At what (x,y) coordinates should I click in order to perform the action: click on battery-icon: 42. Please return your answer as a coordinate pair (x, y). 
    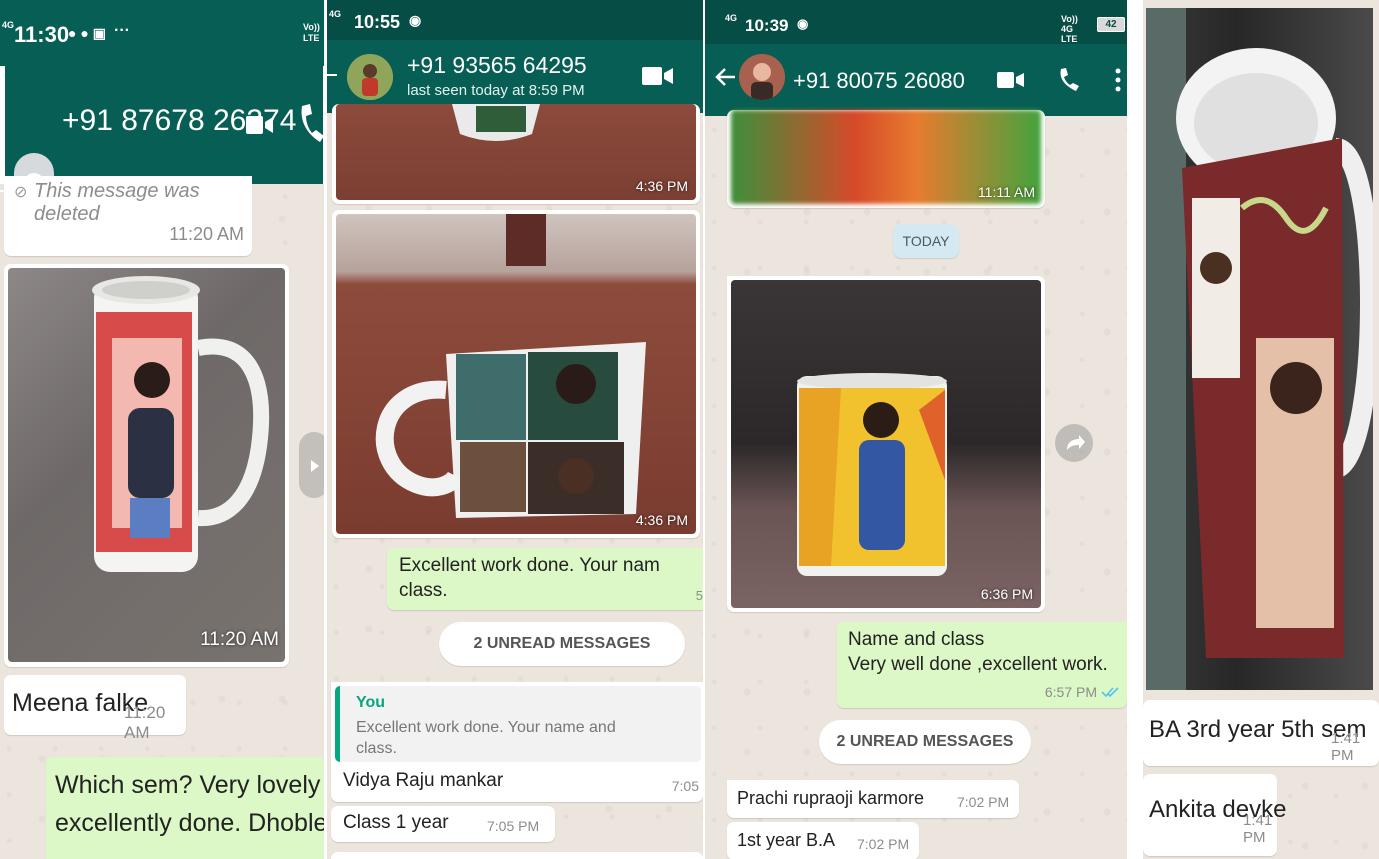
    Looking at the image, I should click on (1111, 24).